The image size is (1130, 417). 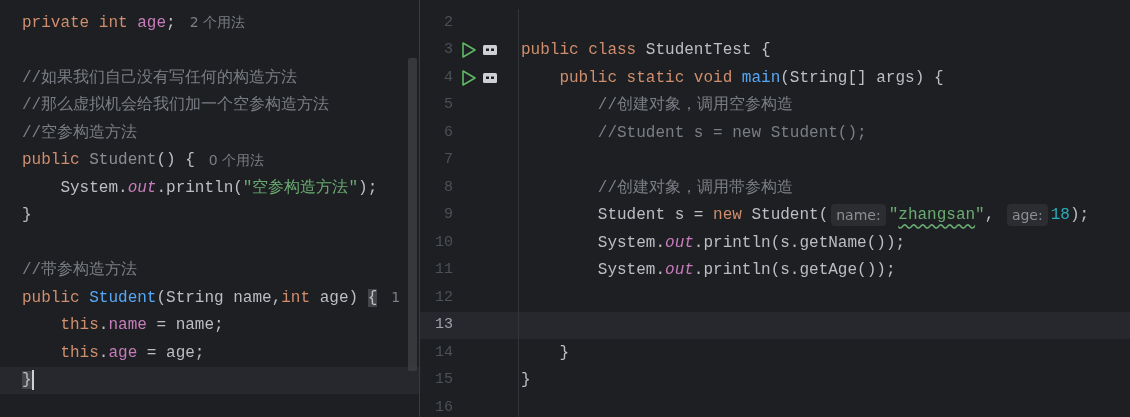 I want to click on code-text: //创建对象，调用空参构造, so click(x=694, y=105).